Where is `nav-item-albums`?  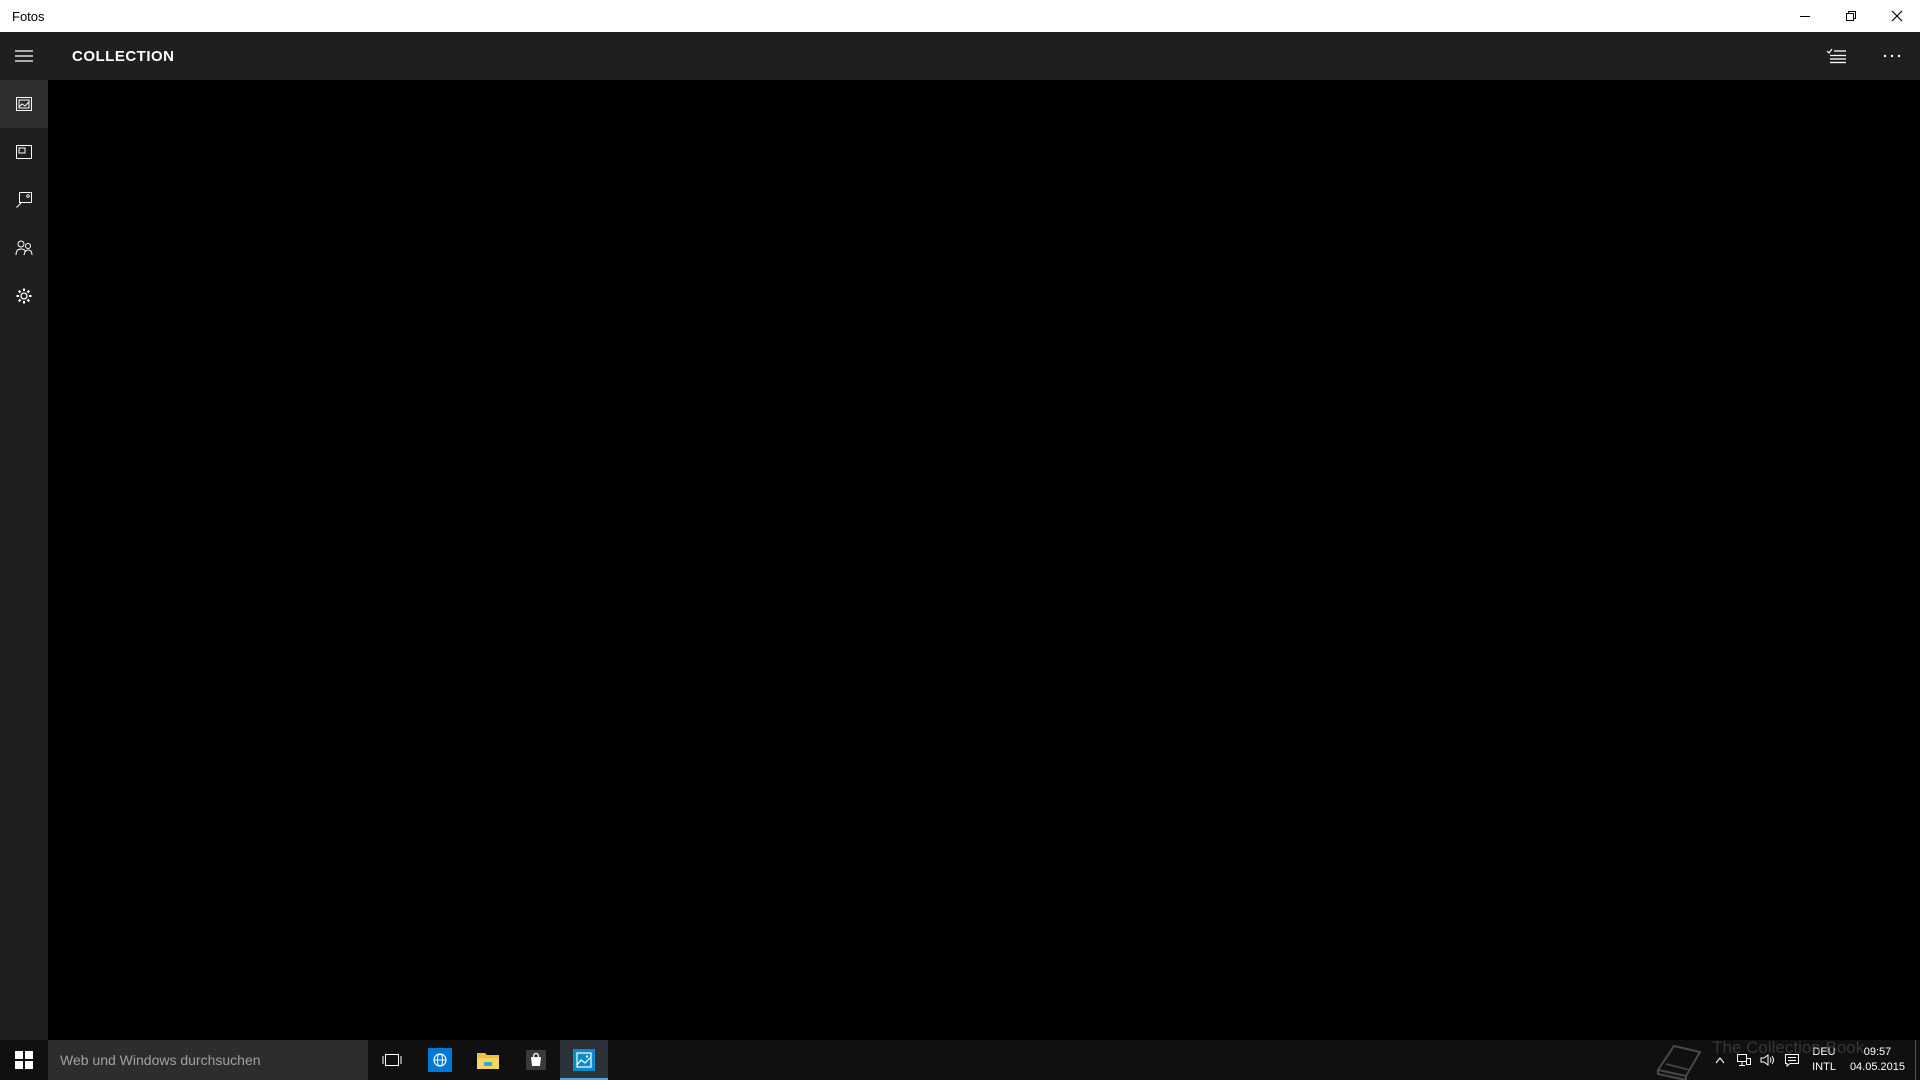
nav-item-albums is located at coordinates (24, 152).